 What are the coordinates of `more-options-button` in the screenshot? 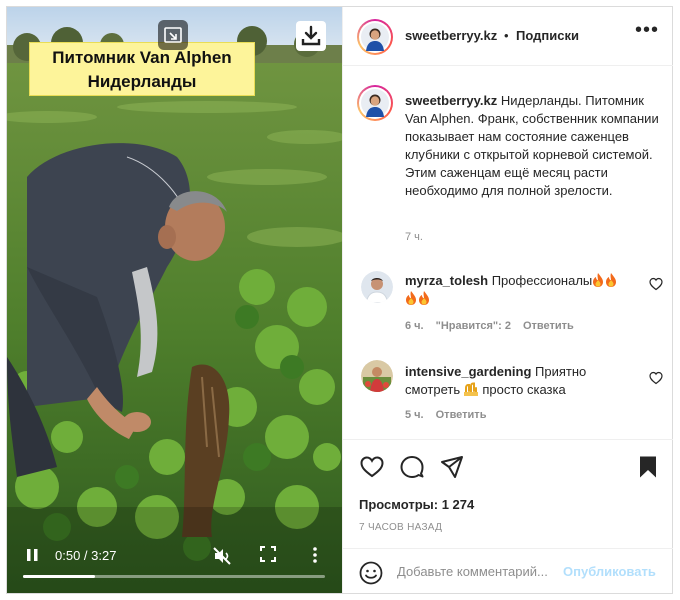 It's located at (315, 555).